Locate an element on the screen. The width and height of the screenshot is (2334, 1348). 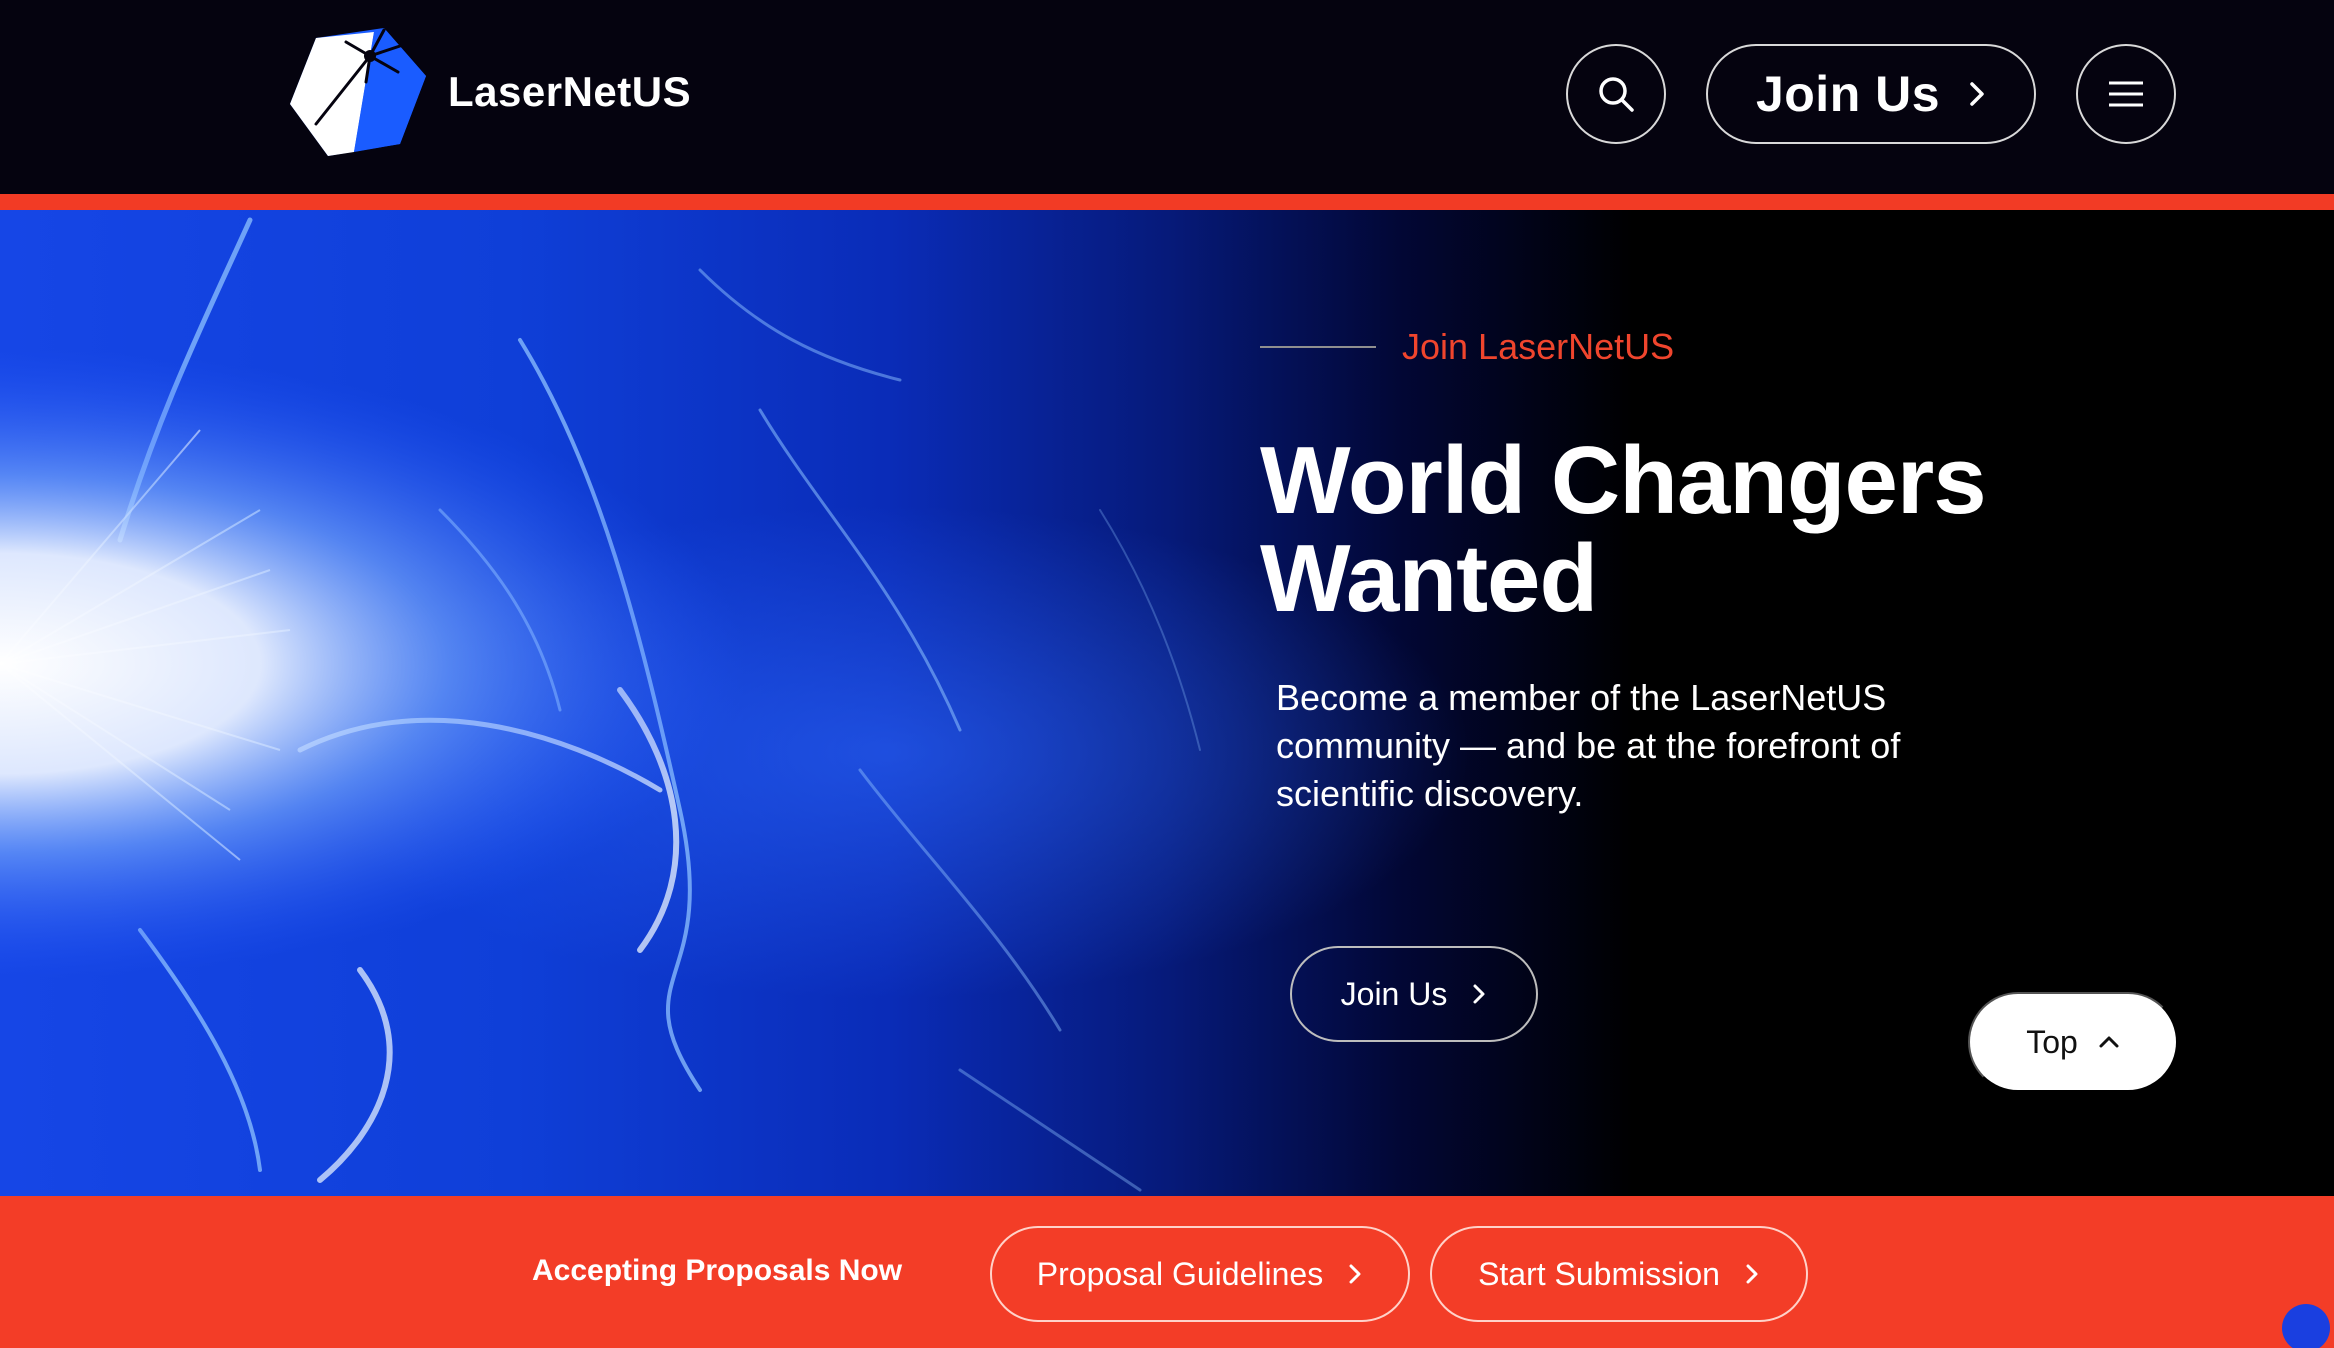
chat-widget-button is located at coordinates (2306, 1326).